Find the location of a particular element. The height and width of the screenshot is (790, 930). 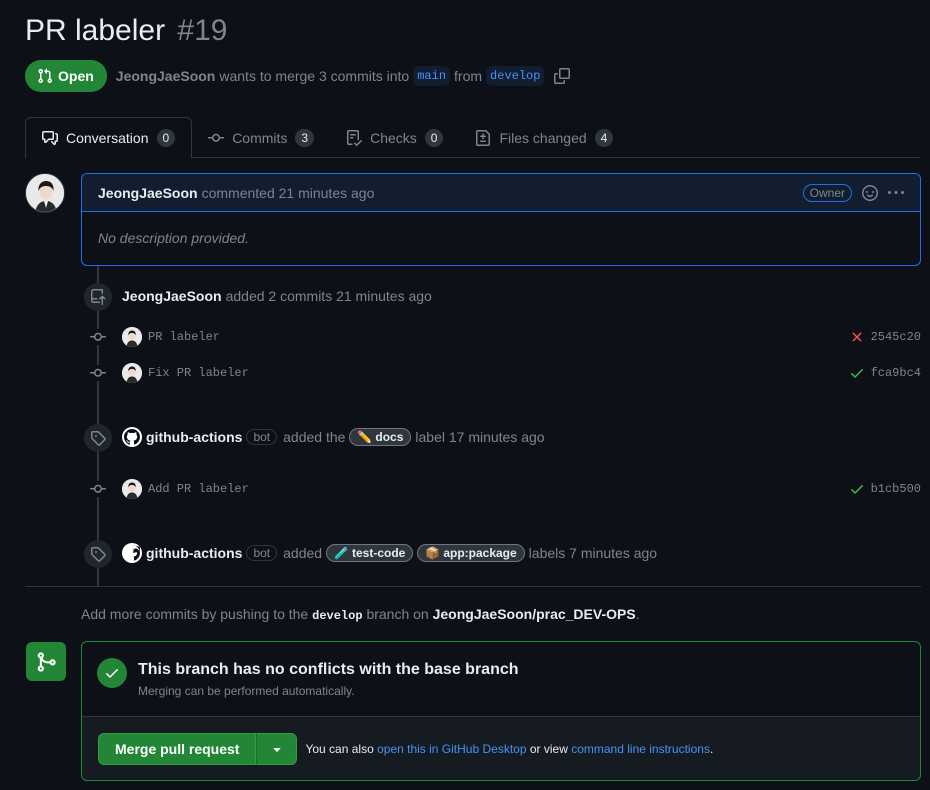

tab-label: Conversation is located at coordinates (107, 138).